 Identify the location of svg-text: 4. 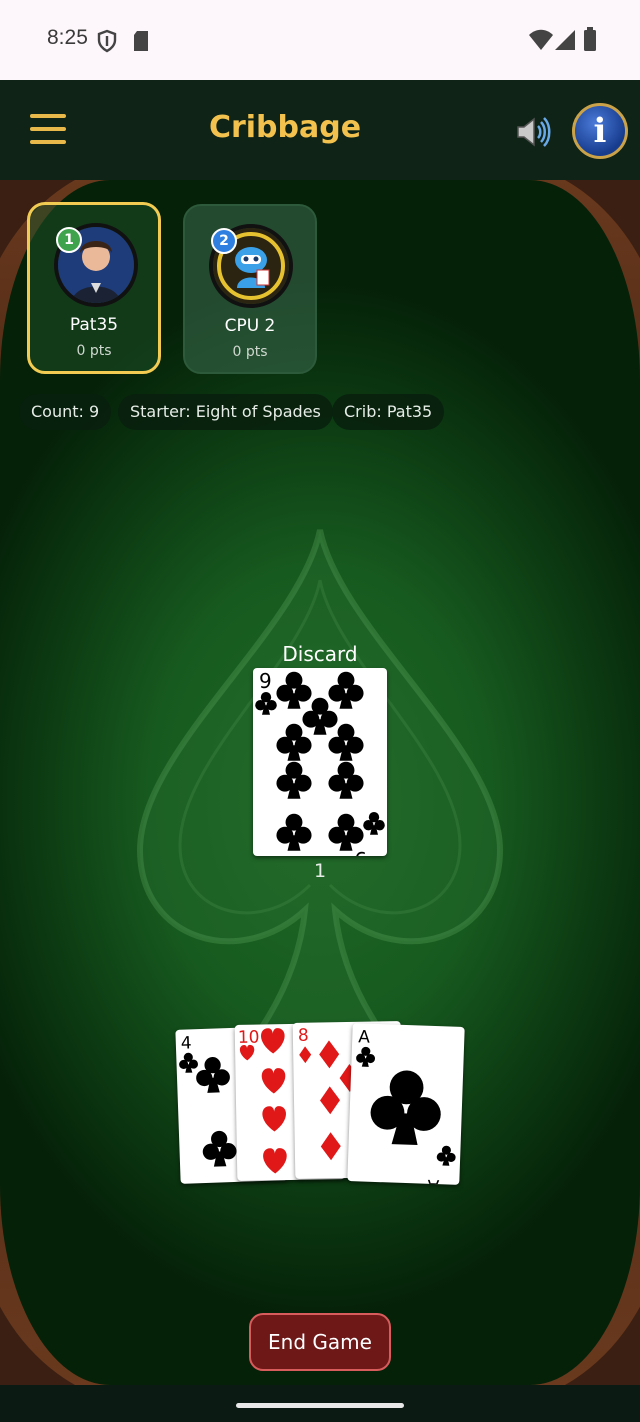
(186, 1043).